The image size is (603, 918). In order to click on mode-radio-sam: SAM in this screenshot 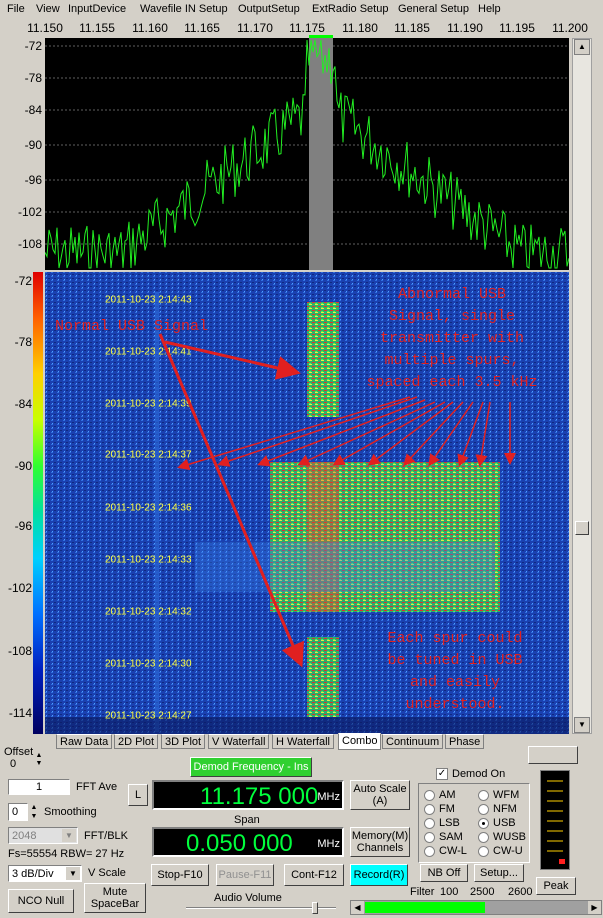, I will do `click(443, 837)`.